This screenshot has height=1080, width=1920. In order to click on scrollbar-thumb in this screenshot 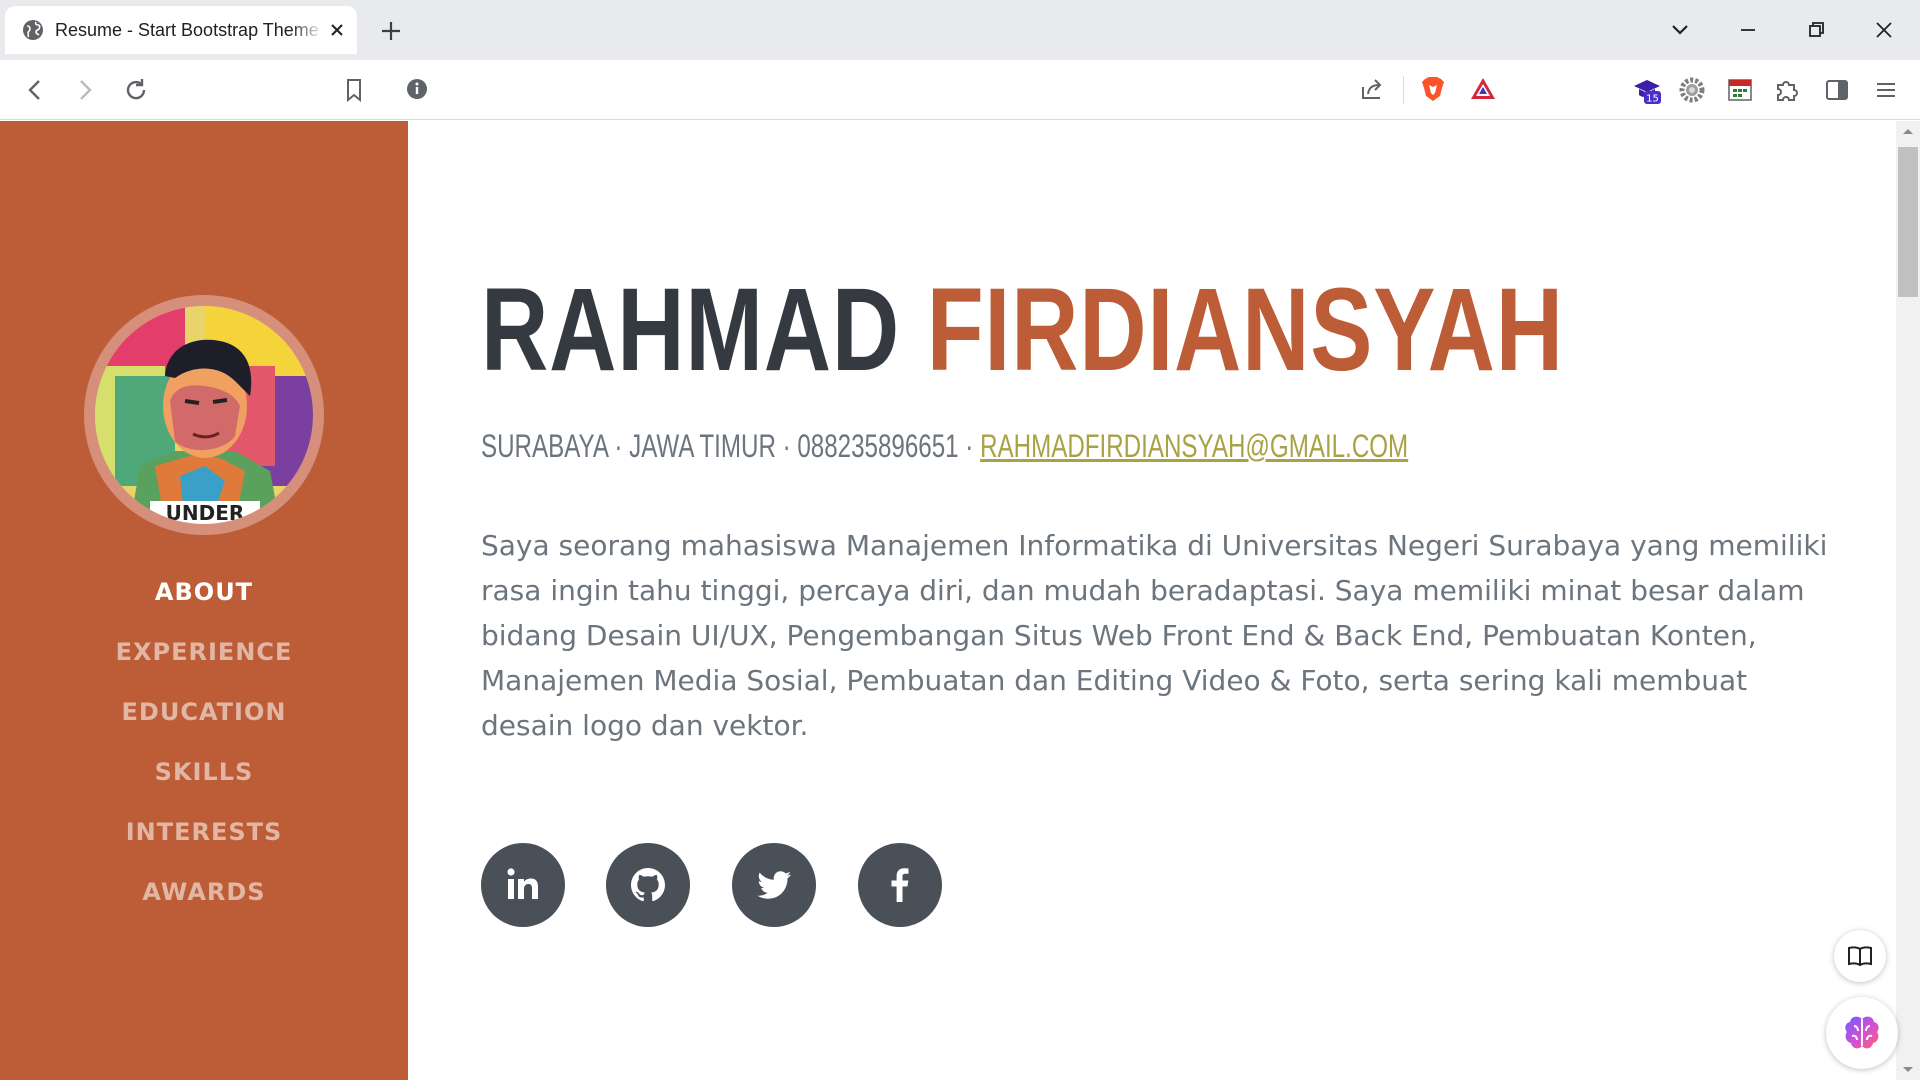, I will do `click(1908, 222)`.